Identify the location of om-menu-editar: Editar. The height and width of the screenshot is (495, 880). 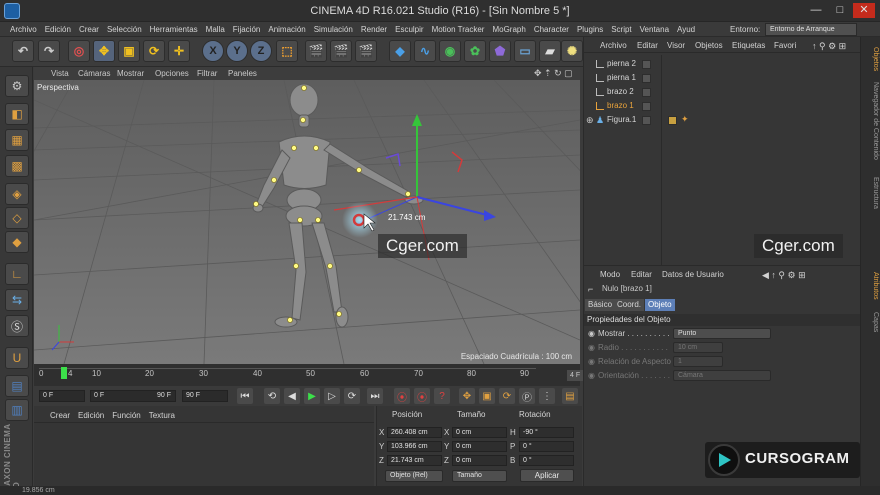
(647, 46).